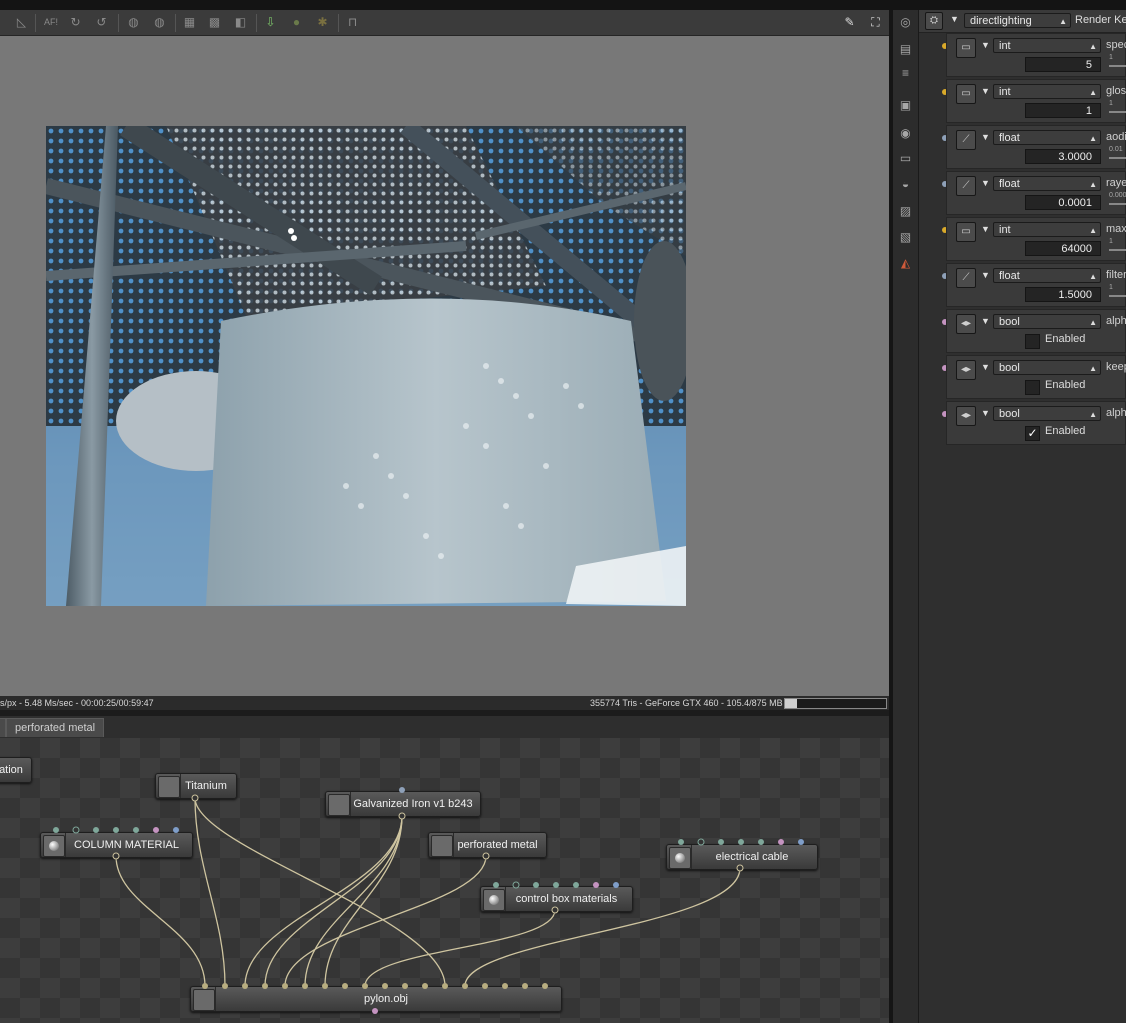 Image resolution: width=1126 pixels, height=1023 pixels. Describe the element at coordinates (101, 22) in the screenshot. I see `pick-white-balance-icon: ↺` at that location.